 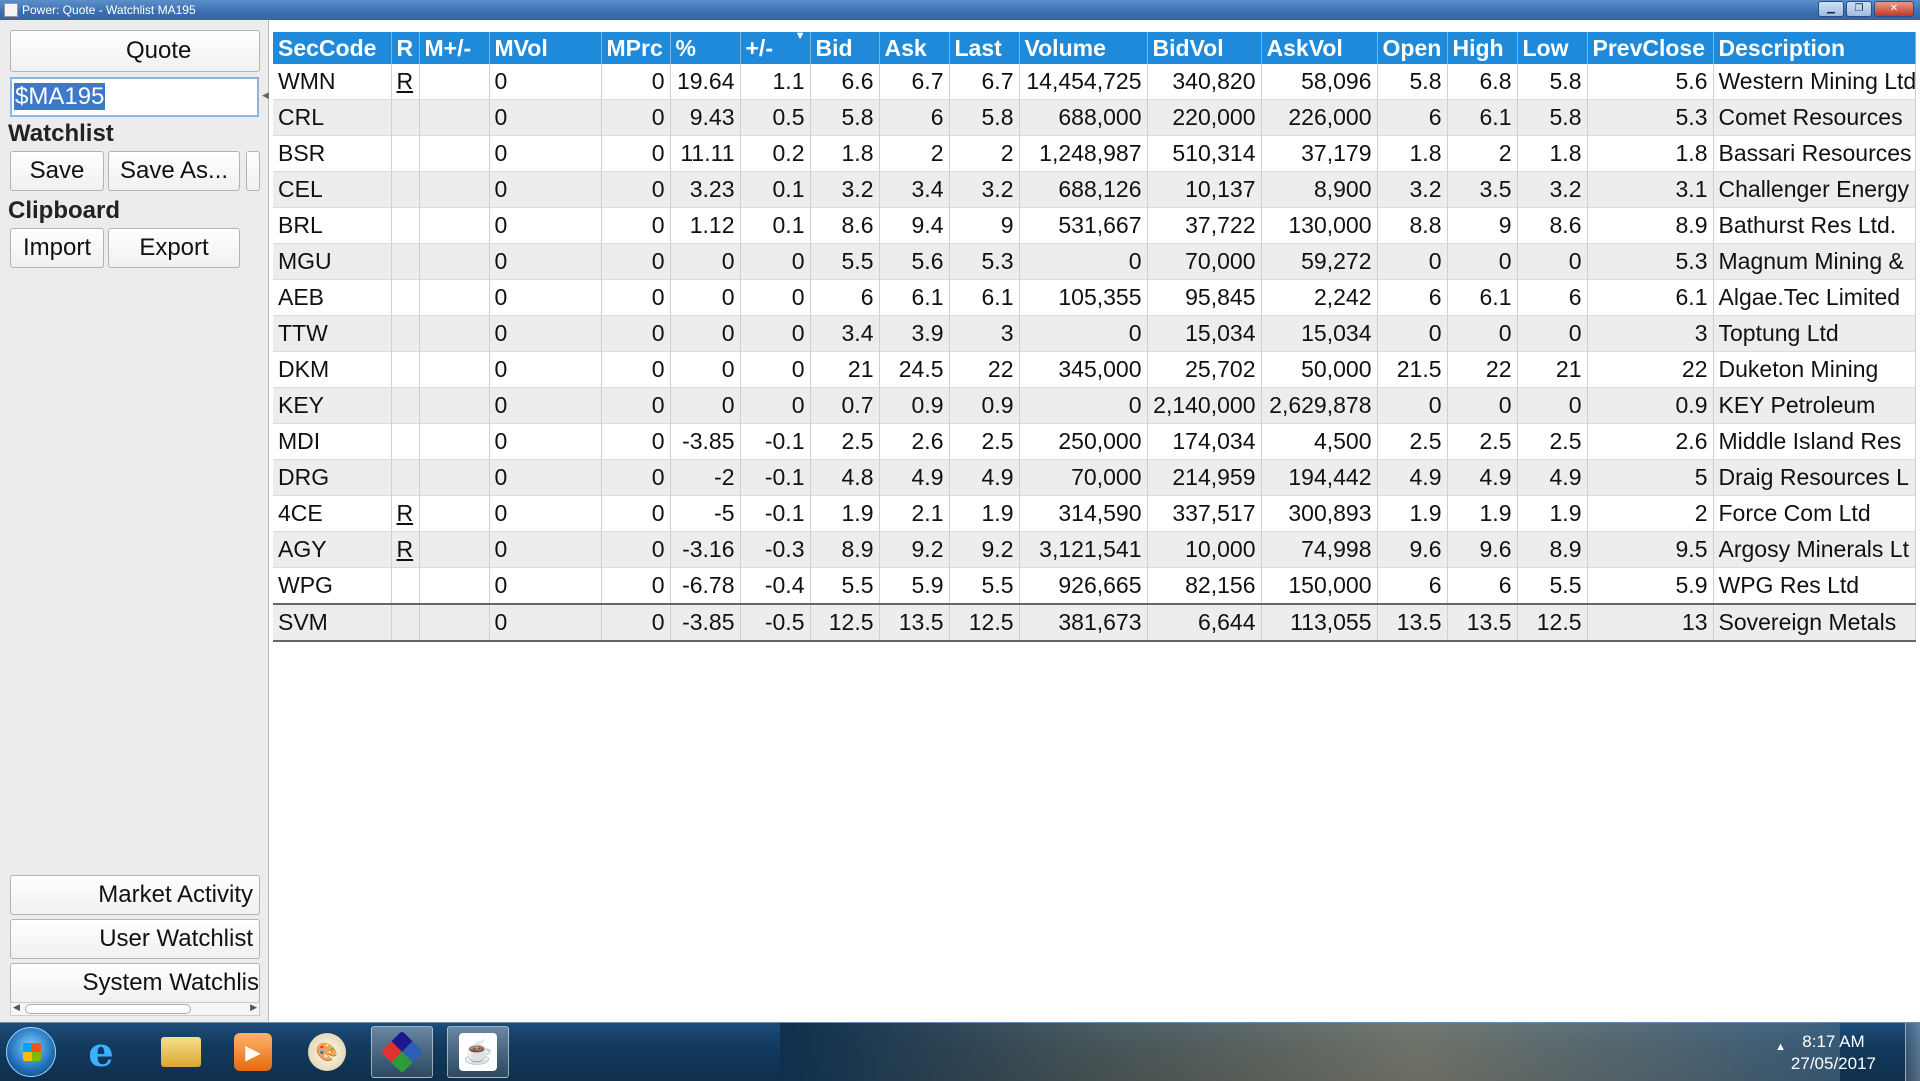 I want to click on cell-low: 8.6, so click(x=1552, y=225).